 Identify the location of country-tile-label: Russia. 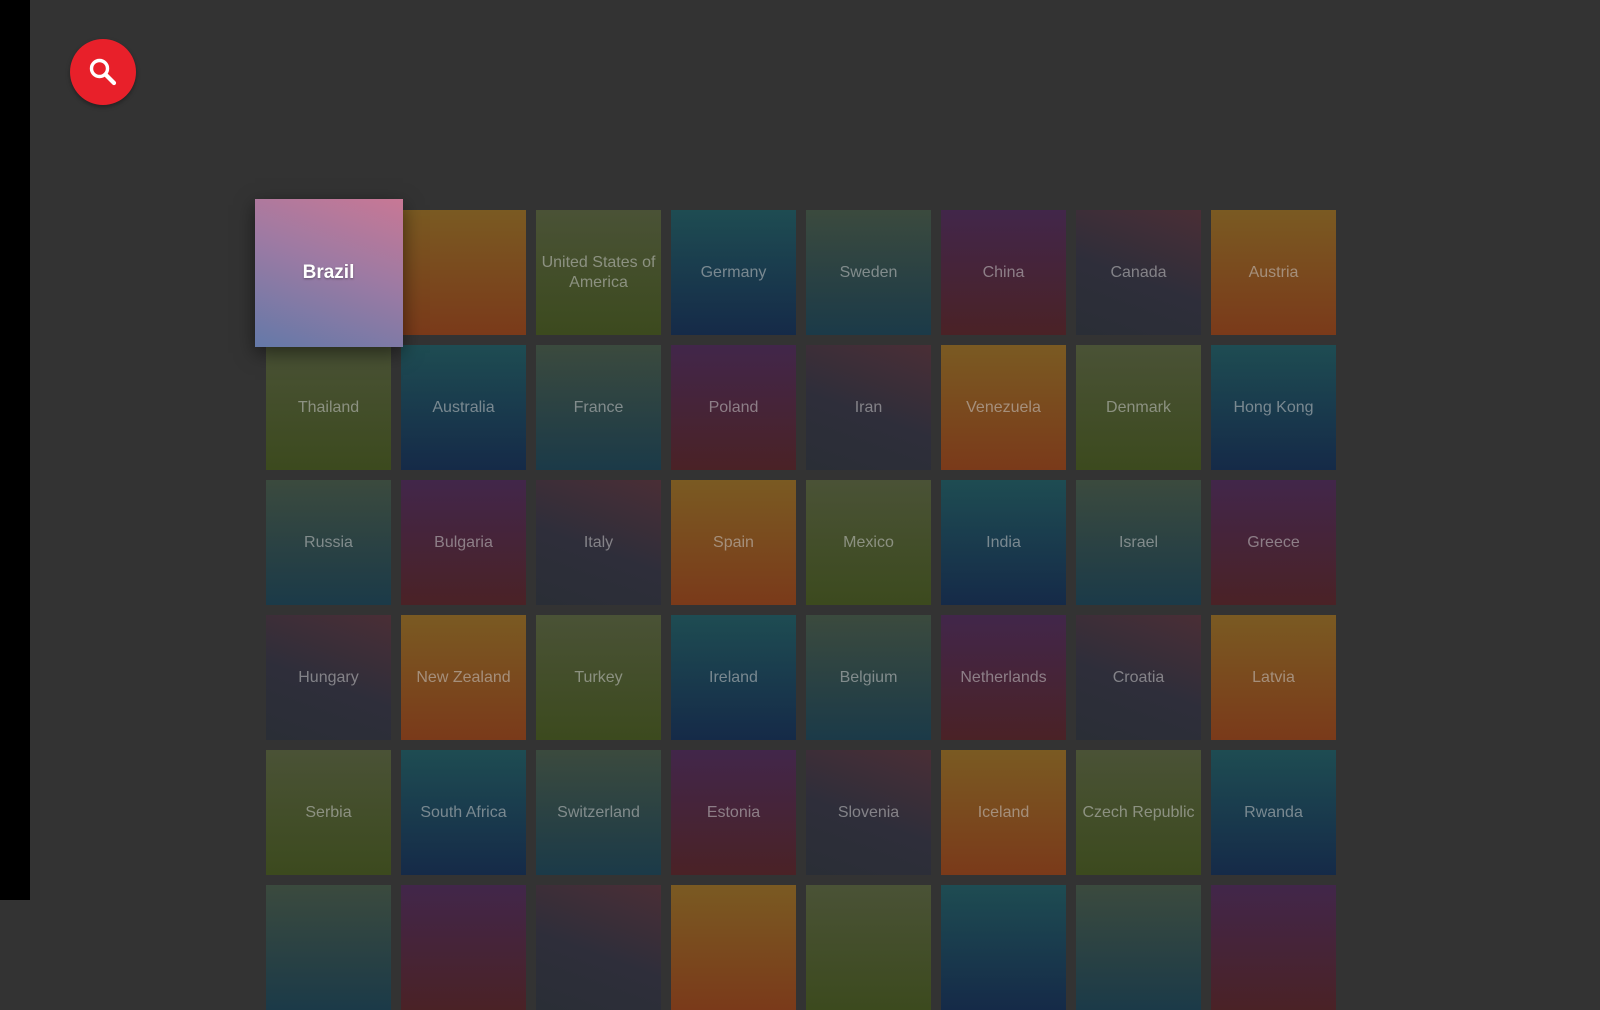
(328, 542).